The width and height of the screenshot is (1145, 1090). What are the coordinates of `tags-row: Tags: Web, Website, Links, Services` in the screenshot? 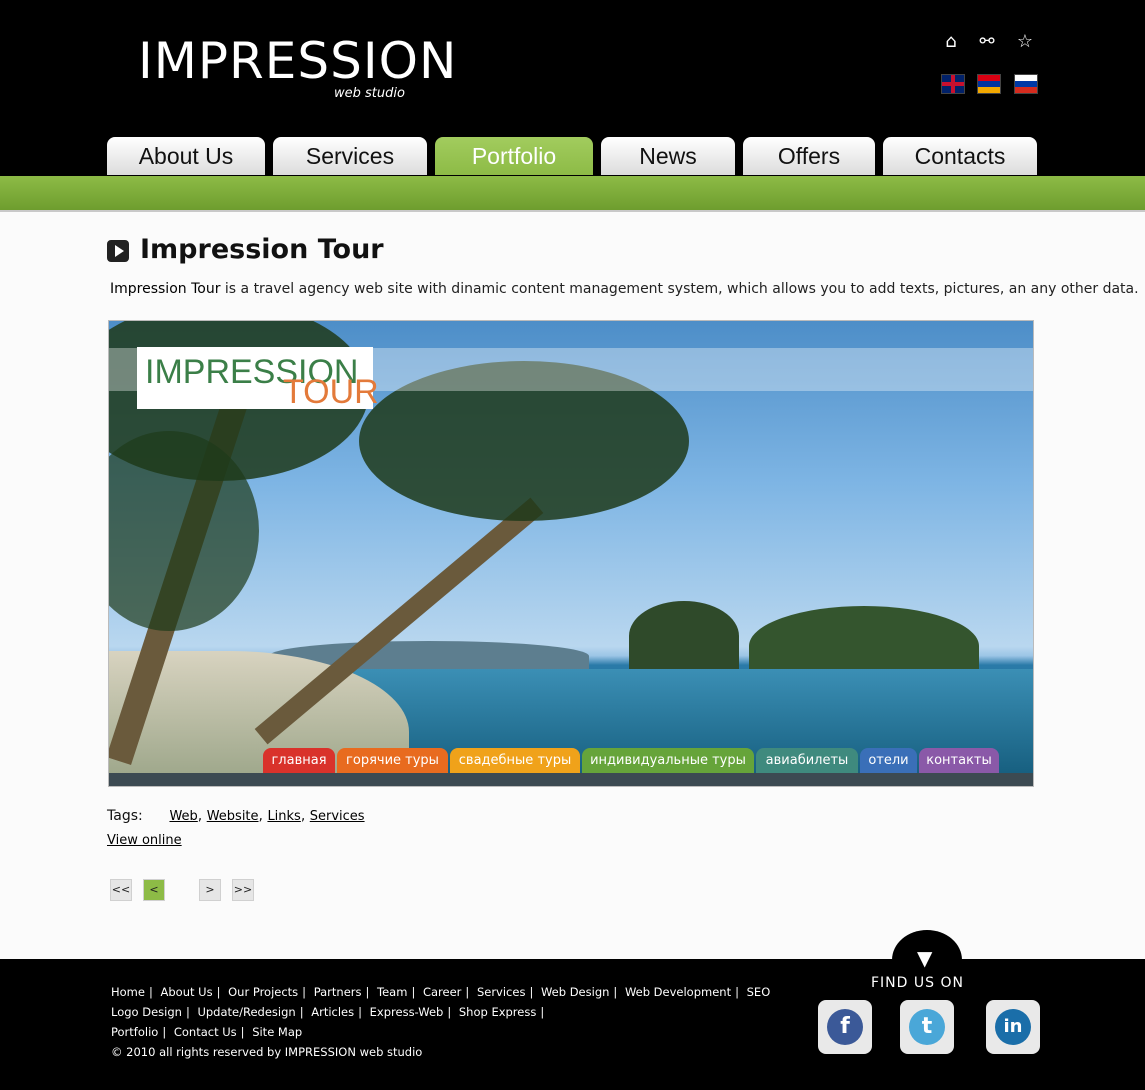 It's located at (236, 816).